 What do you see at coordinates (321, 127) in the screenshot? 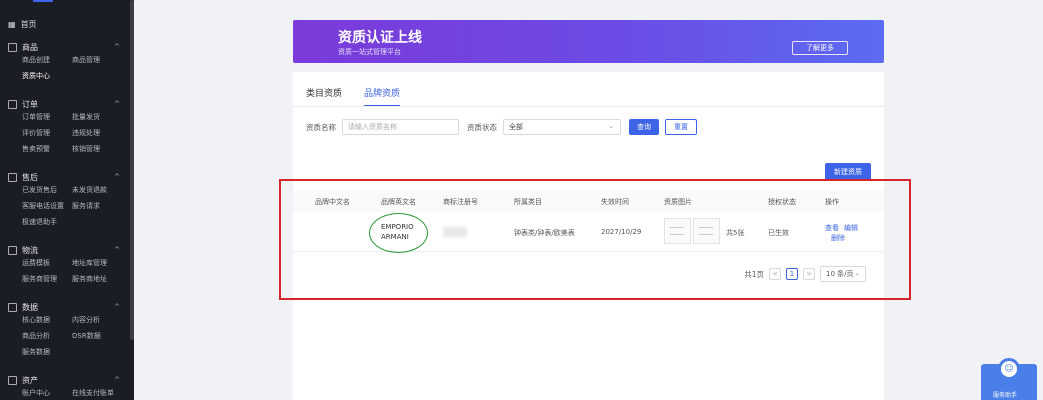
I see `name-filter-label: 资质名称` at bounding box center [321, 127].